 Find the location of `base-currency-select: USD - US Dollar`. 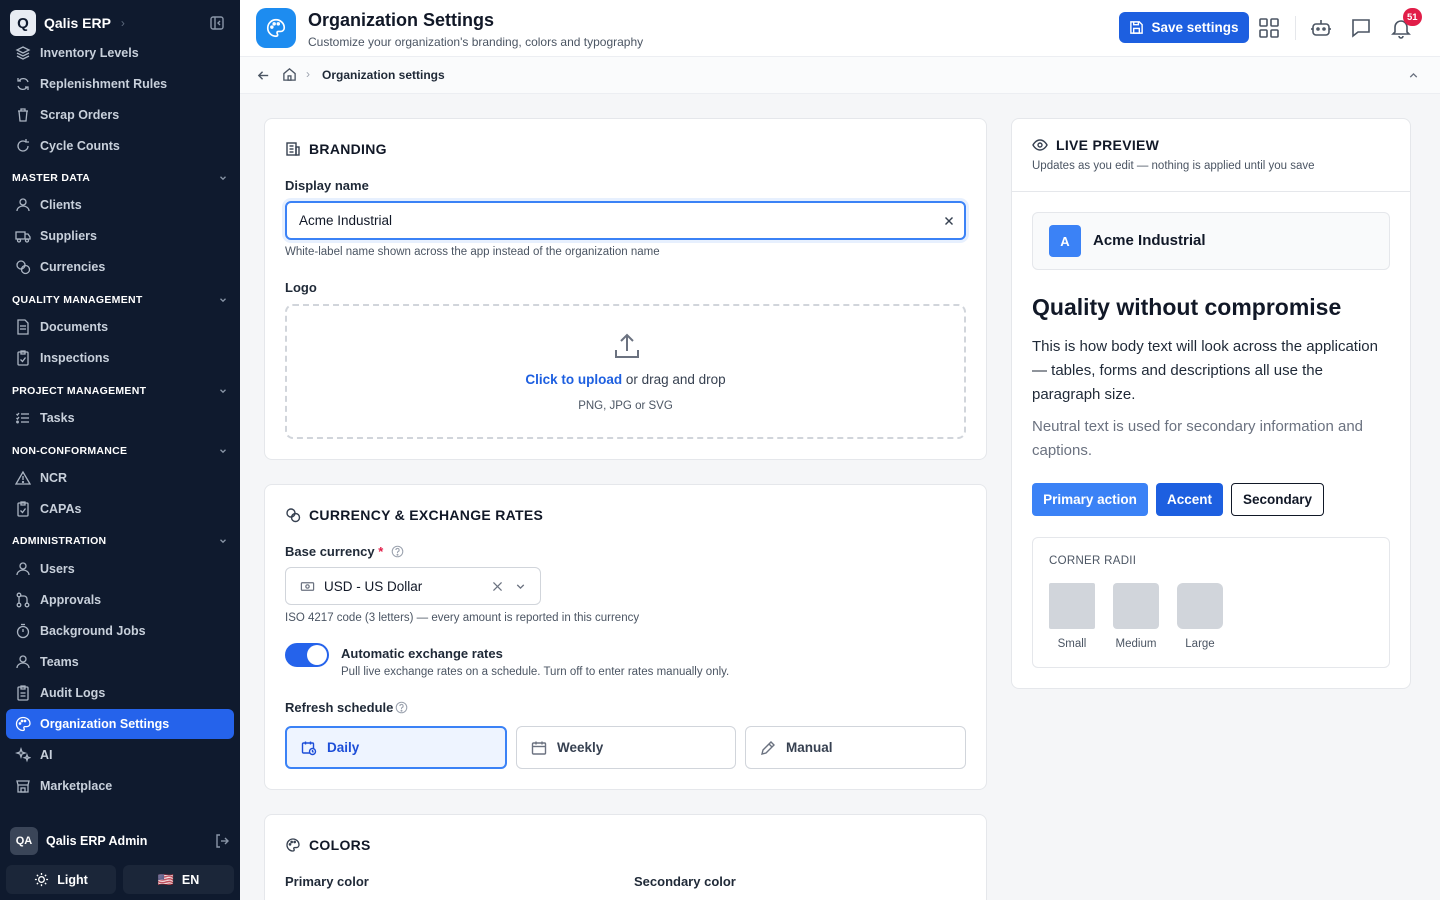

base-currency-select: USD - US Dollar is located at coordinates (413, 586).